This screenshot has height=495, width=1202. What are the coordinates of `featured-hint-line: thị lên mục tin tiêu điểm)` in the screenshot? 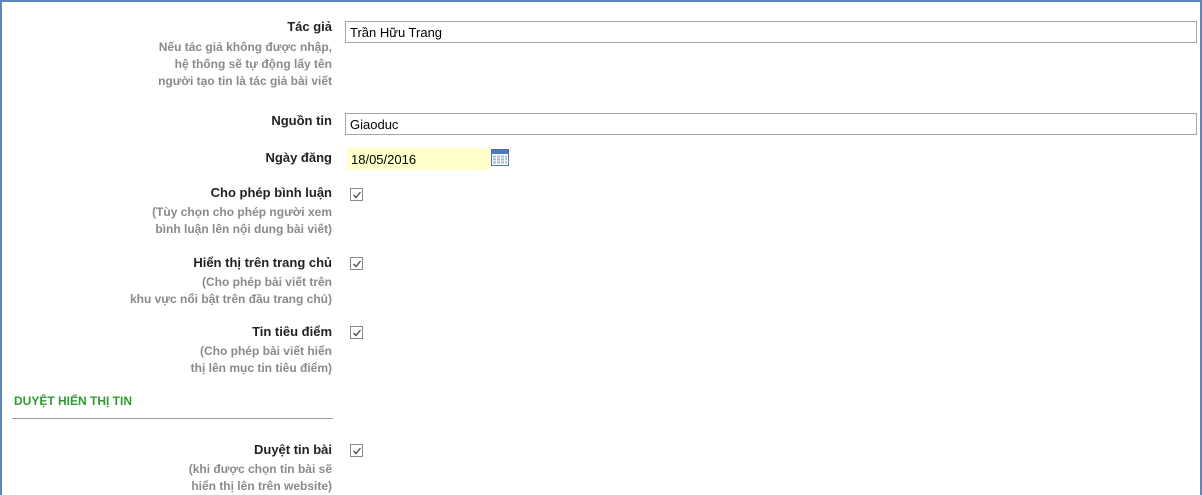 It's located at (261, 368).